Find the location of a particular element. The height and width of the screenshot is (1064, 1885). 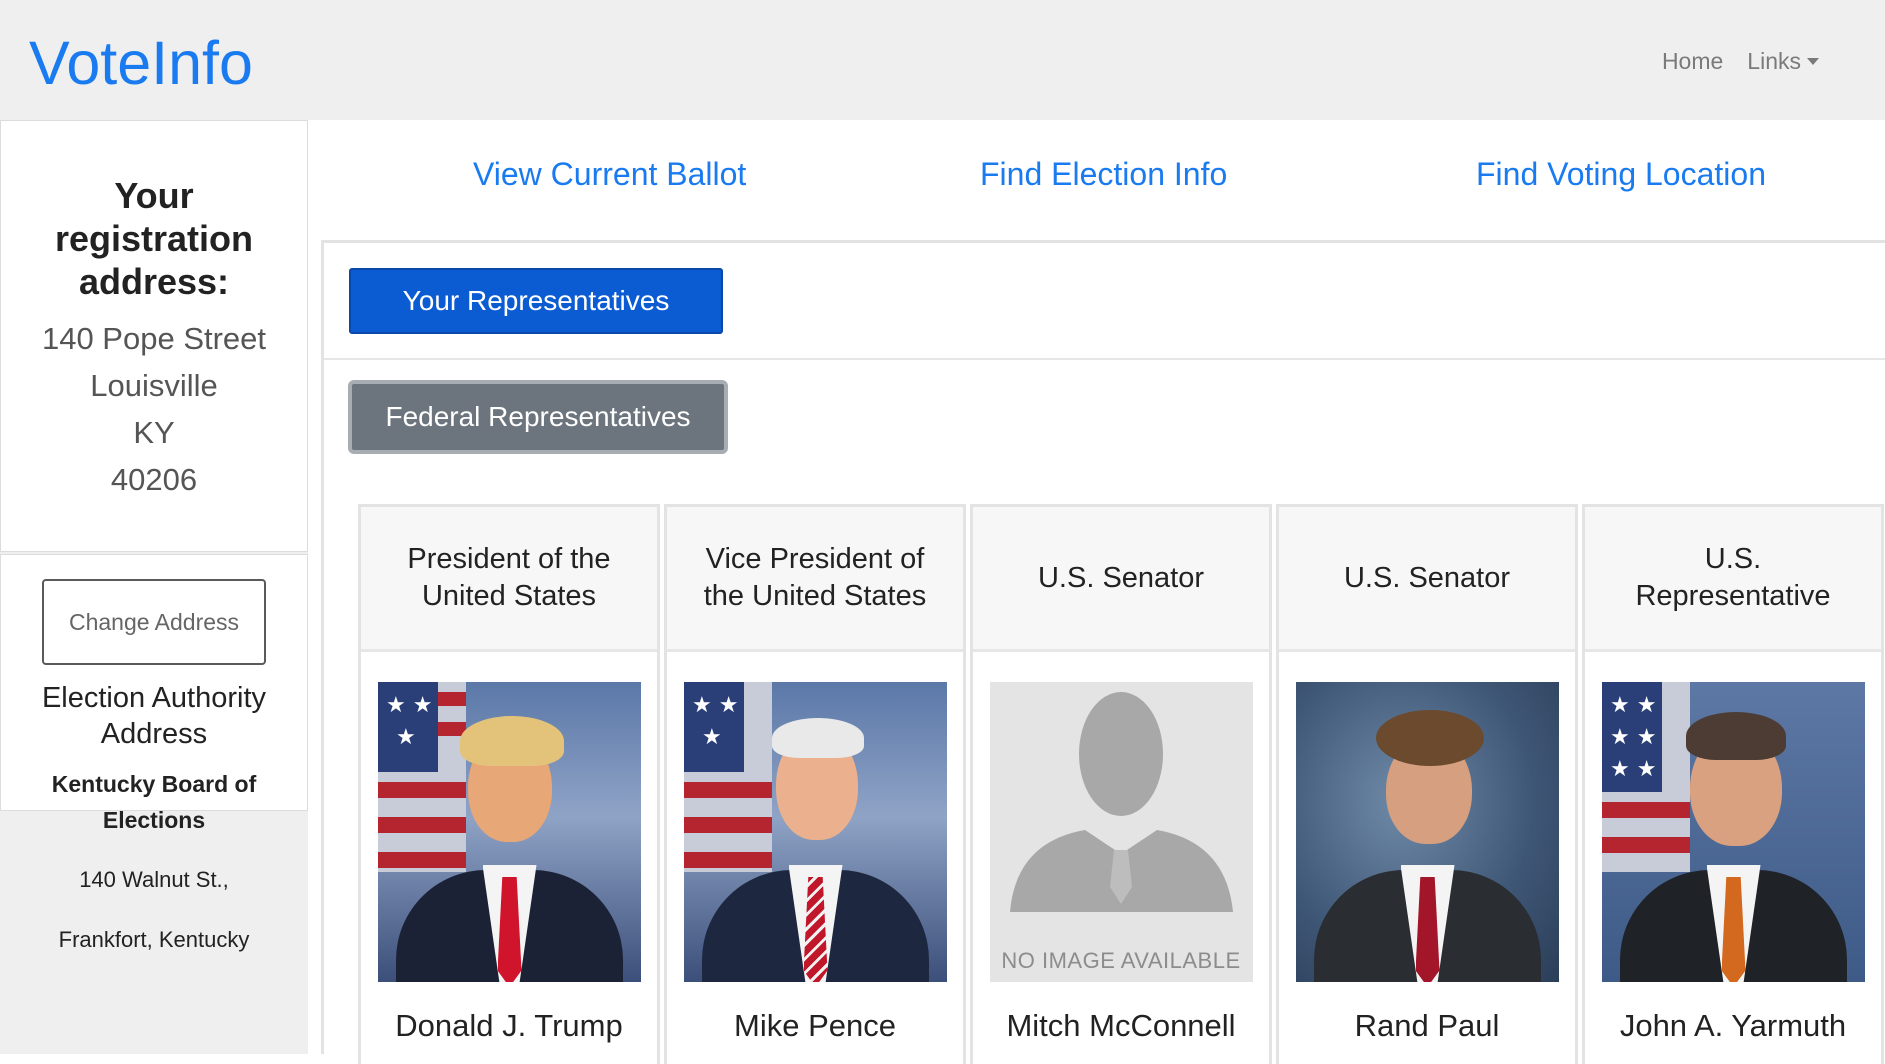

nav-links-dropdown: Links is located at coordinates (1783, 61).